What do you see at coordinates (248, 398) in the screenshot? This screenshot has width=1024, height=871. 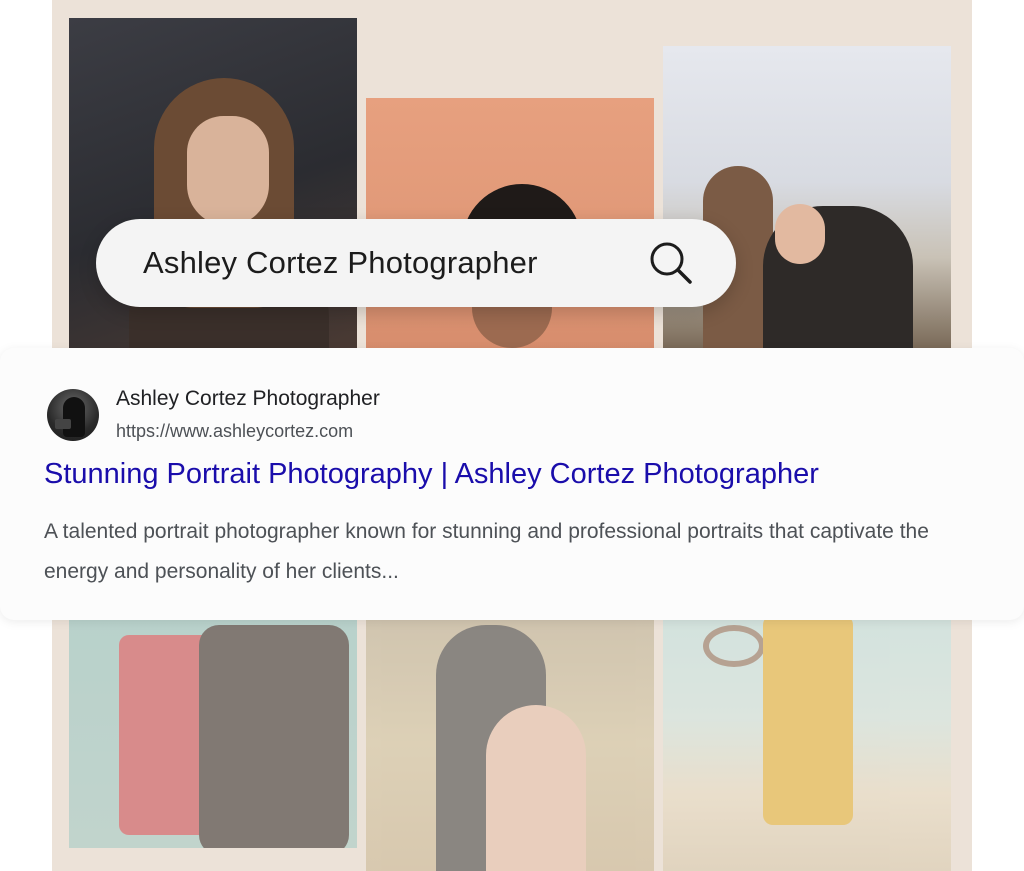 I see `site-name: Ashley Cortez Photographer` at bounding box center [248, 398].